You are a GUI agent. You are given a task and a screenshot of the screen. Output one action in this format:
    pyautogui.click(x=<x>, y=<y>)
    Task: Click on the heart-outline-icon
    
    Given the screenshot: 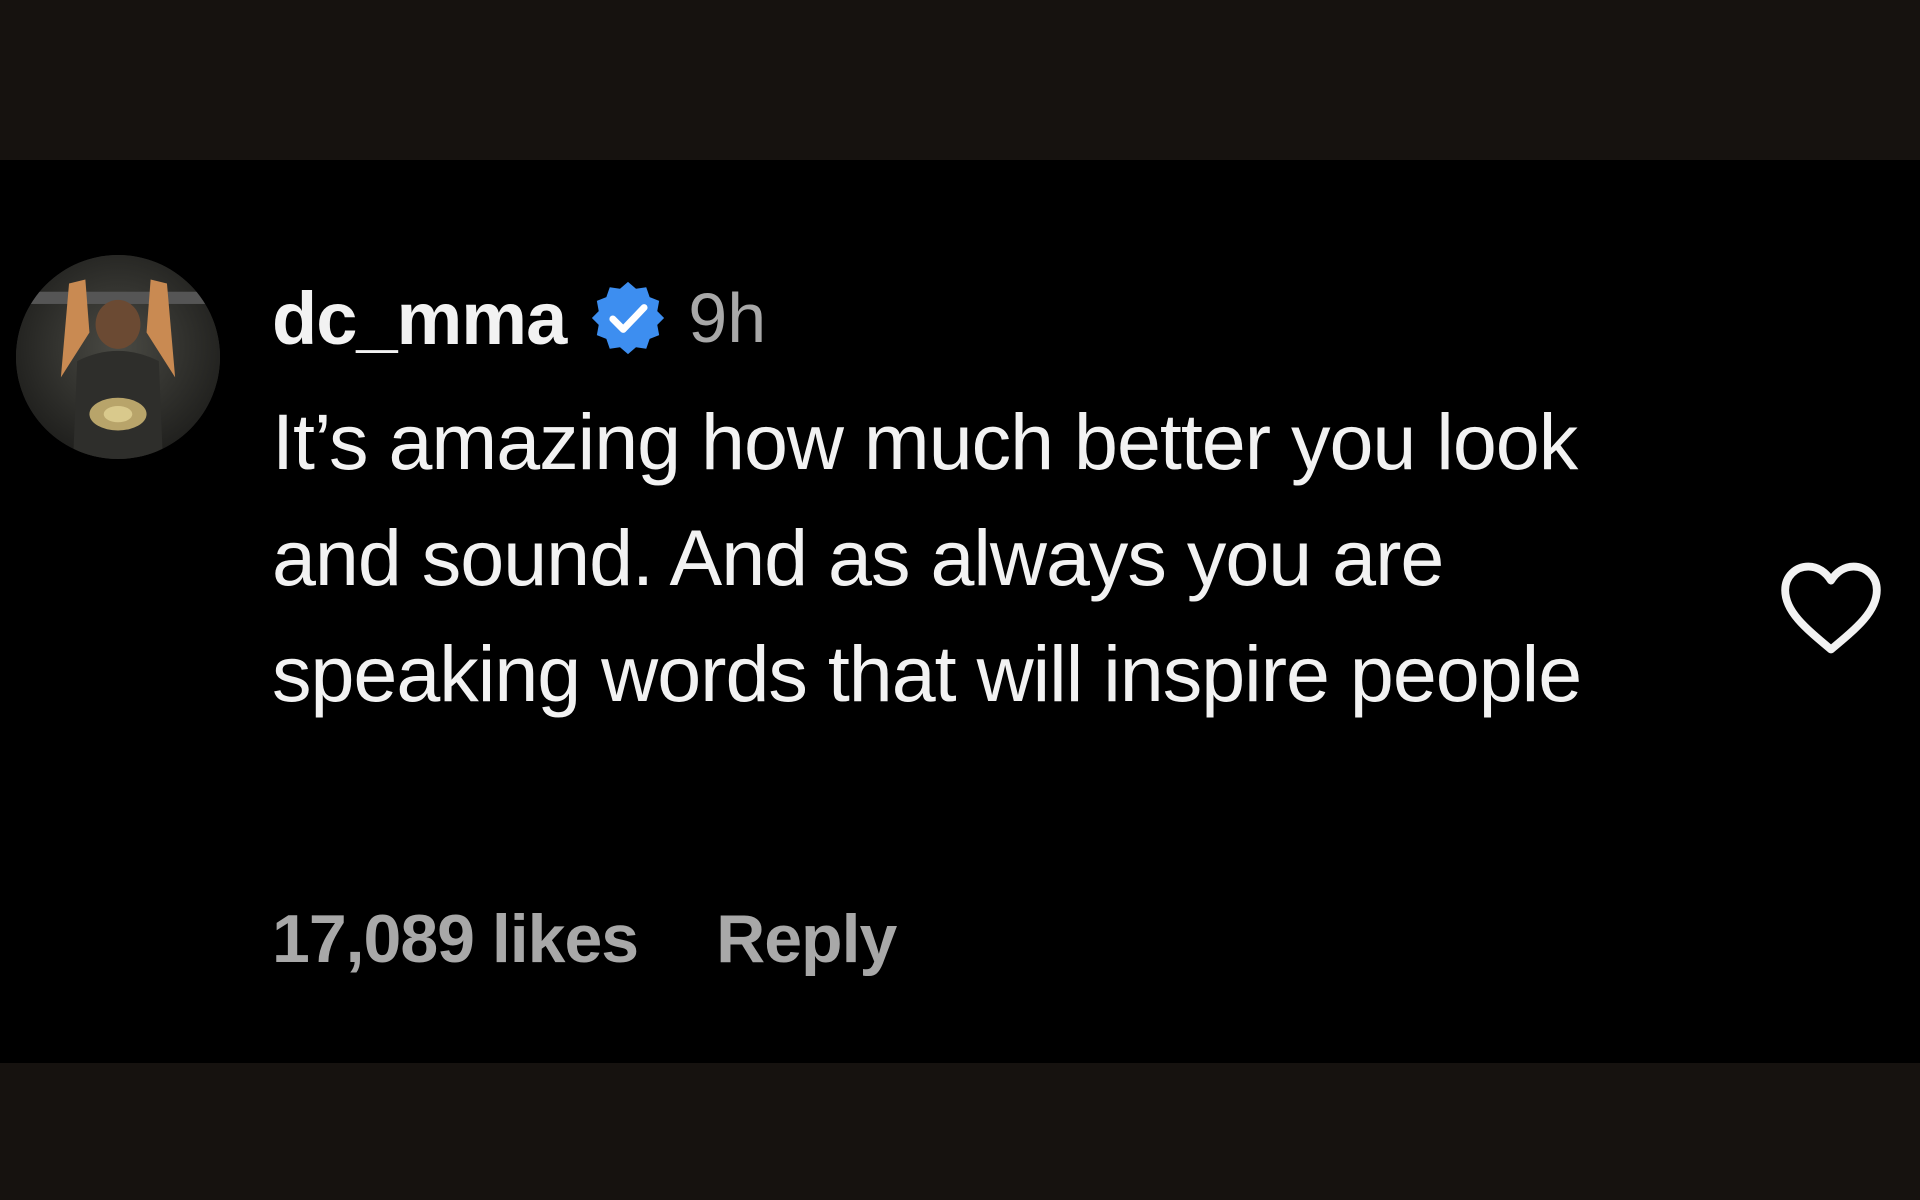 What is the action you would take?
    pyautogui.click(x=1831, y=608)
    